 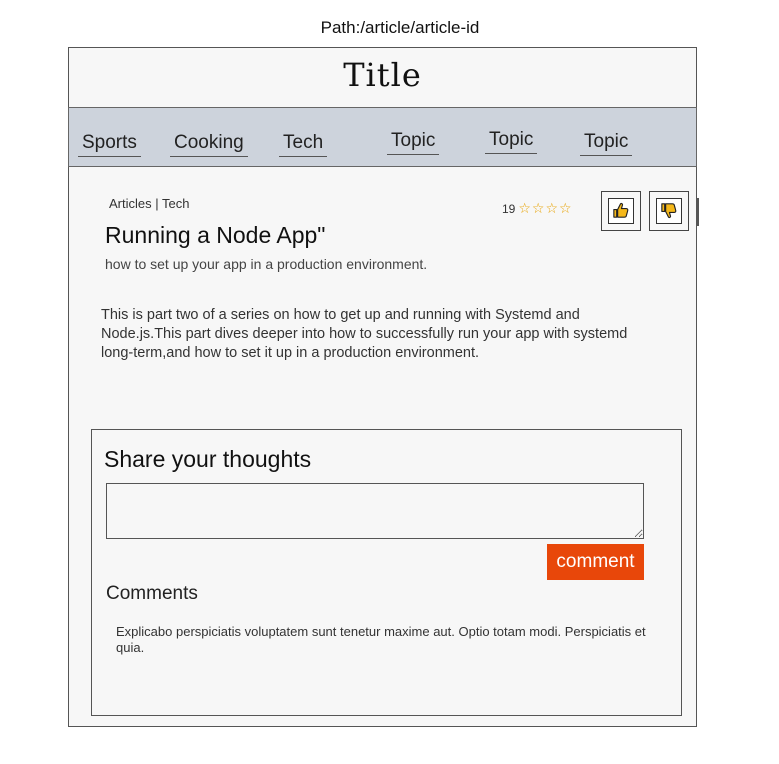 What do you see at coordinates (208, 459) in the screenshot?
I see `share-heading: Share your thoughts` at bounding box center [208, 459].